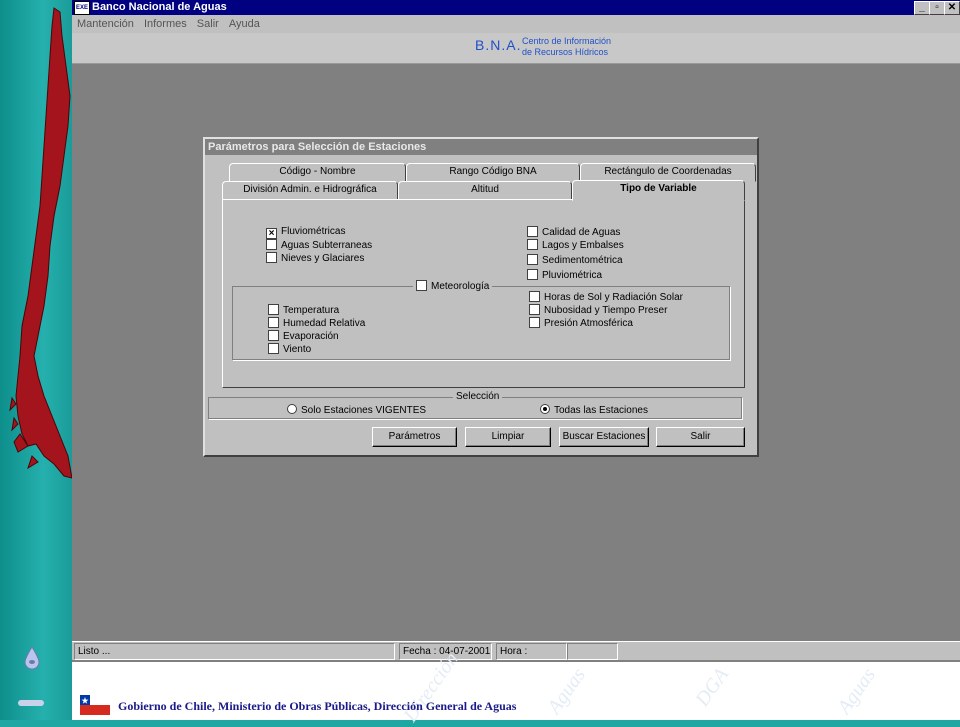 This screenshot has width=960, height=727. Describe the element at coordinates (292, 409) in the screenshot. I see `radio-button` at that location.